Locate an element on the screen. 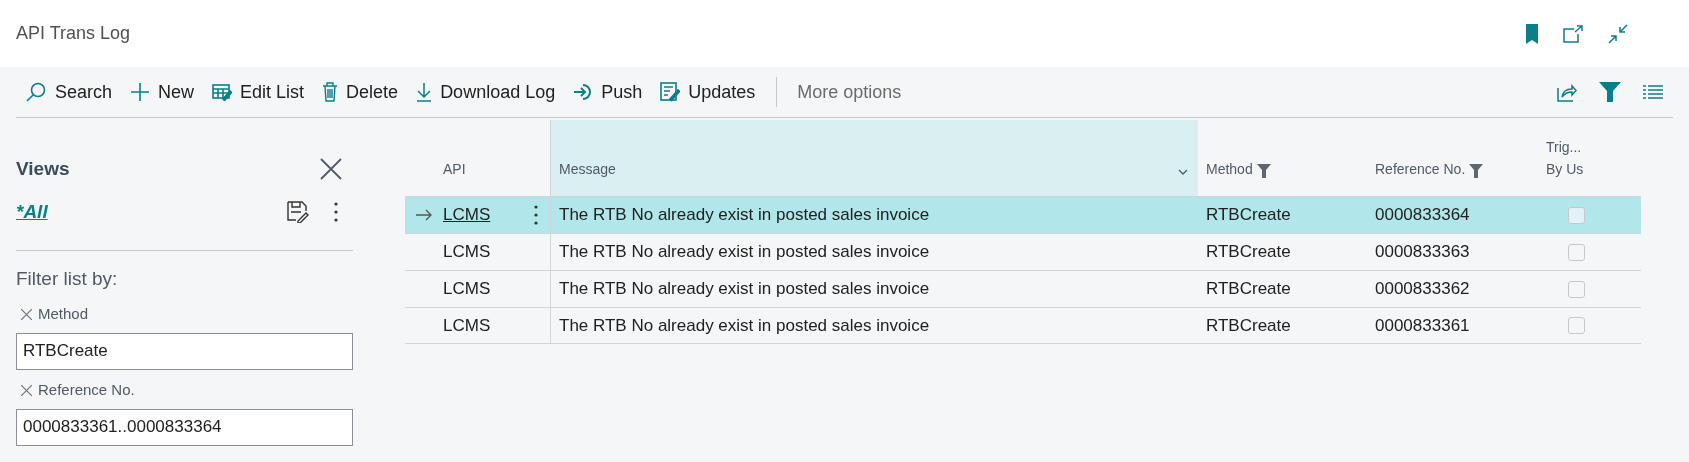  delete-button: Delete is located at coordinates (360, 92).